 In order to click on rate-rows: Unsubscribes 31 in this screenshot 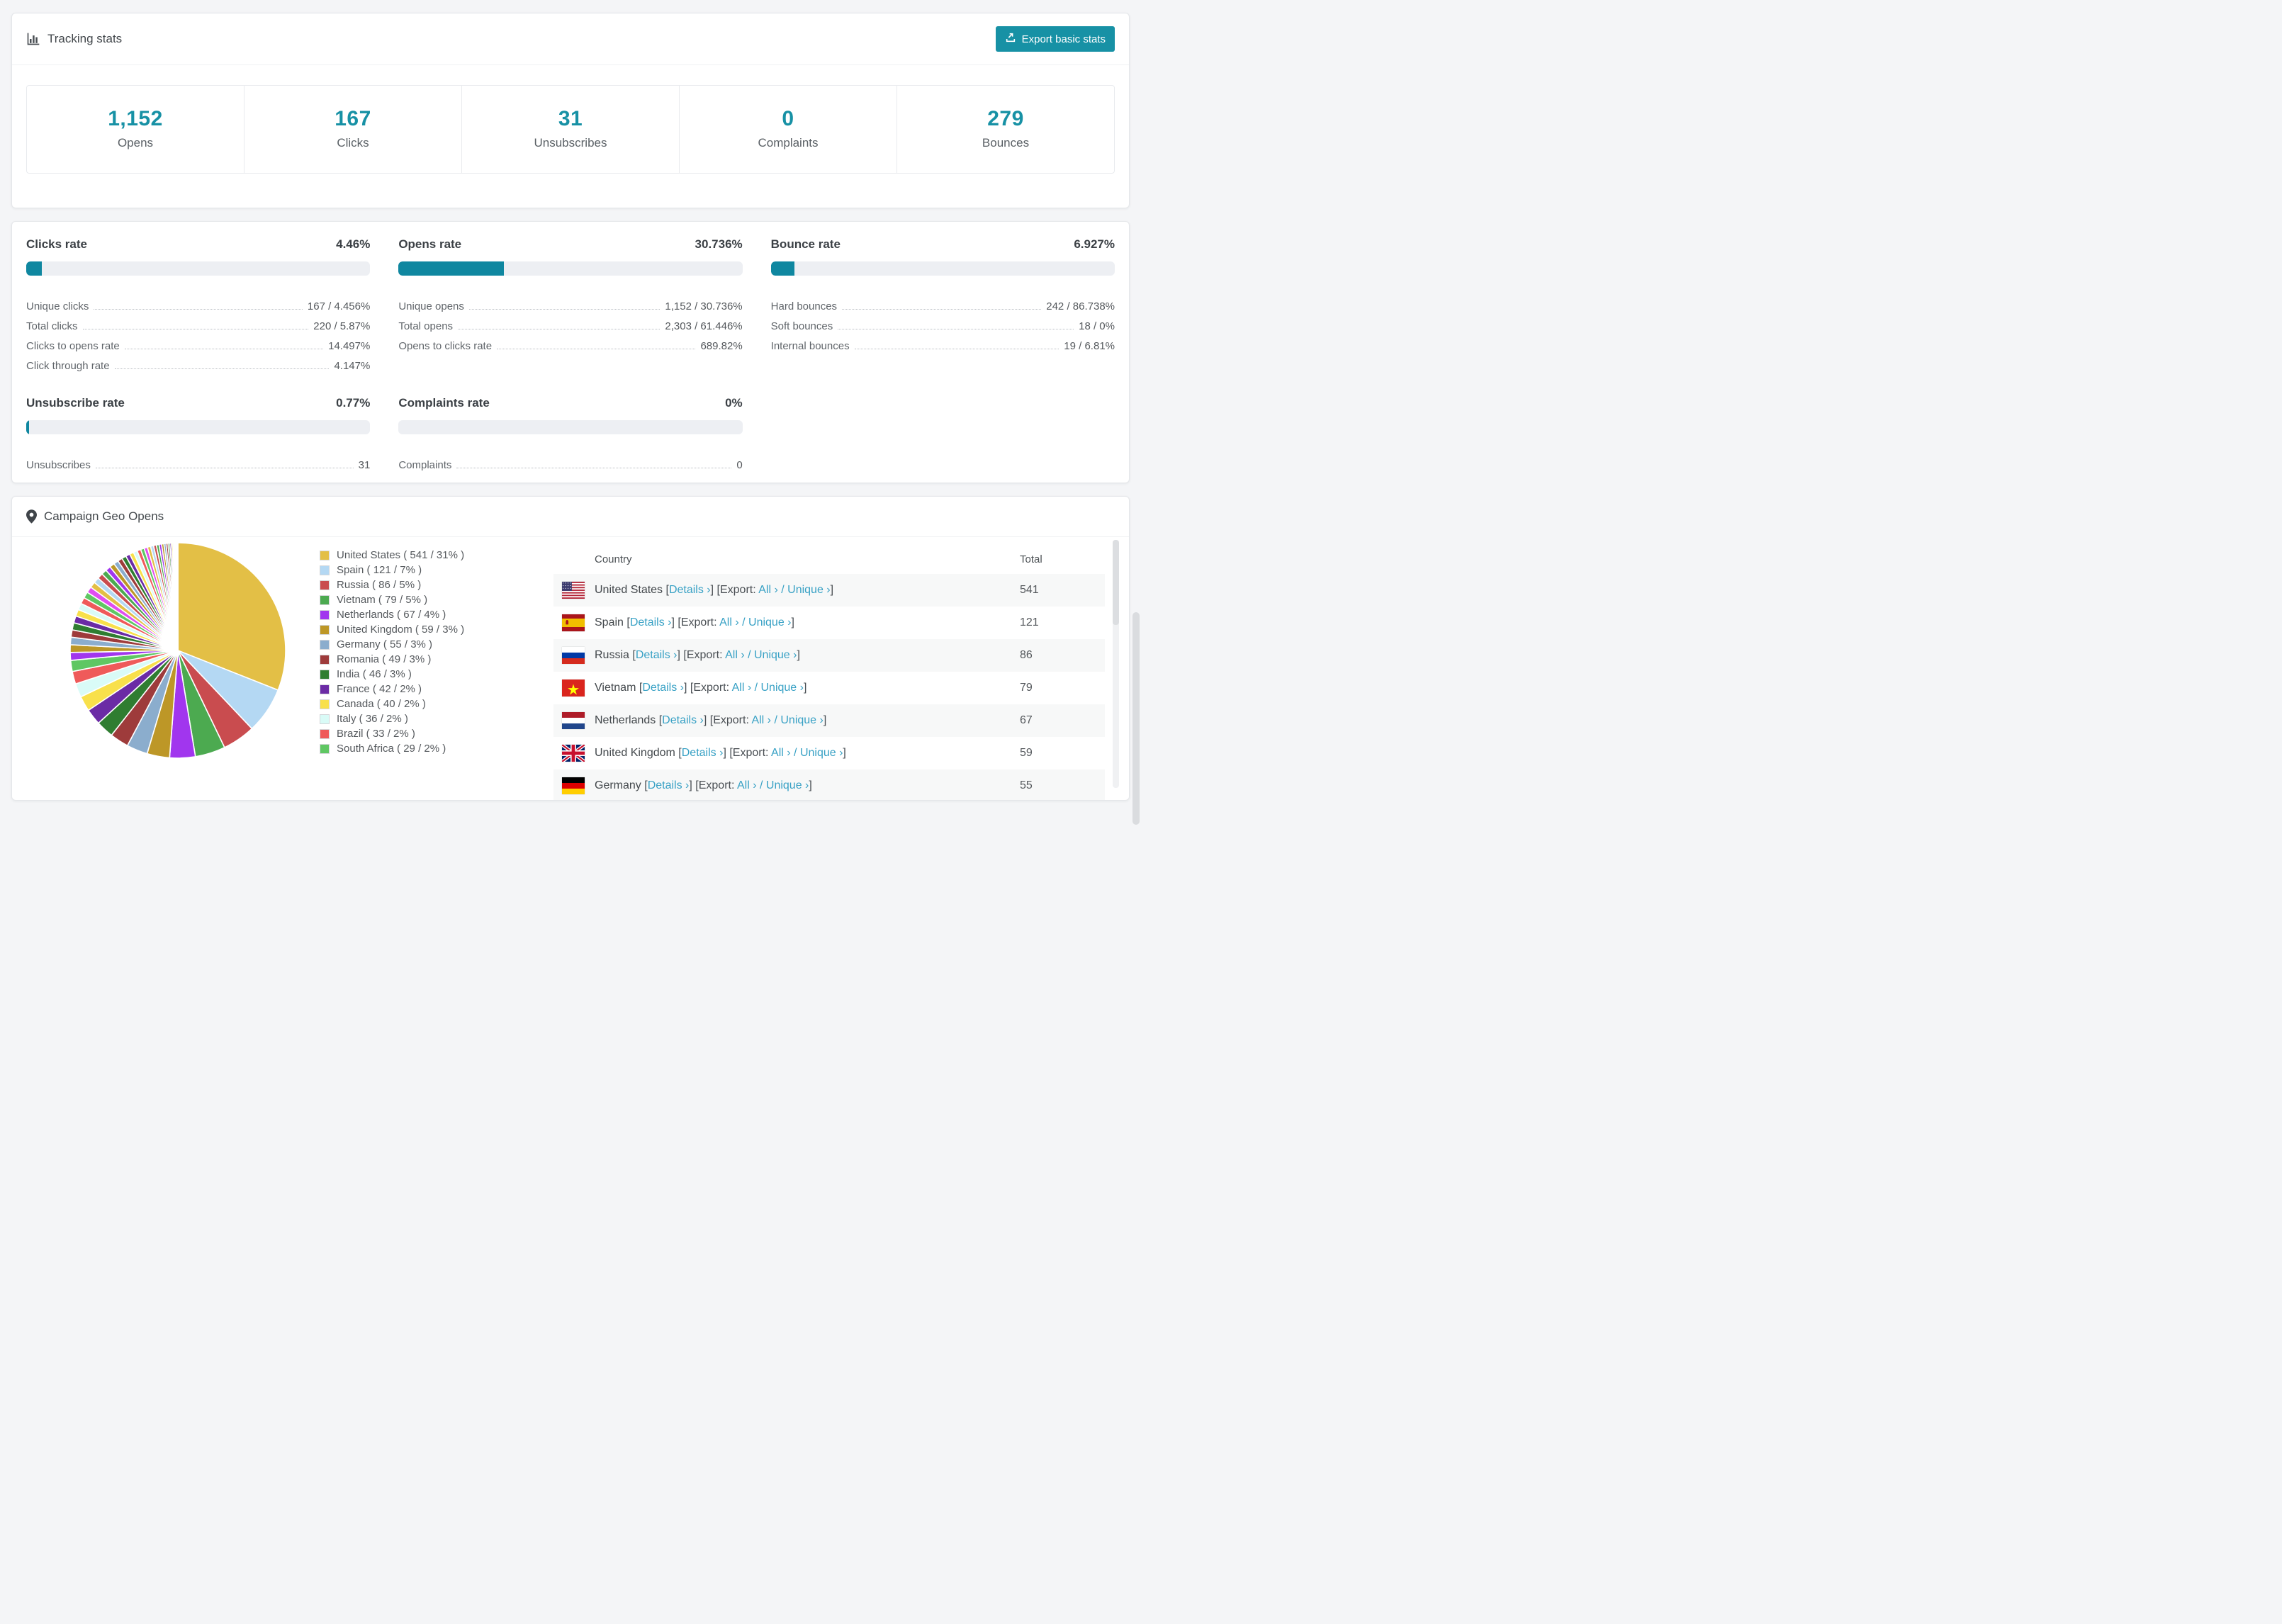, I will do `click(198, 461)`.